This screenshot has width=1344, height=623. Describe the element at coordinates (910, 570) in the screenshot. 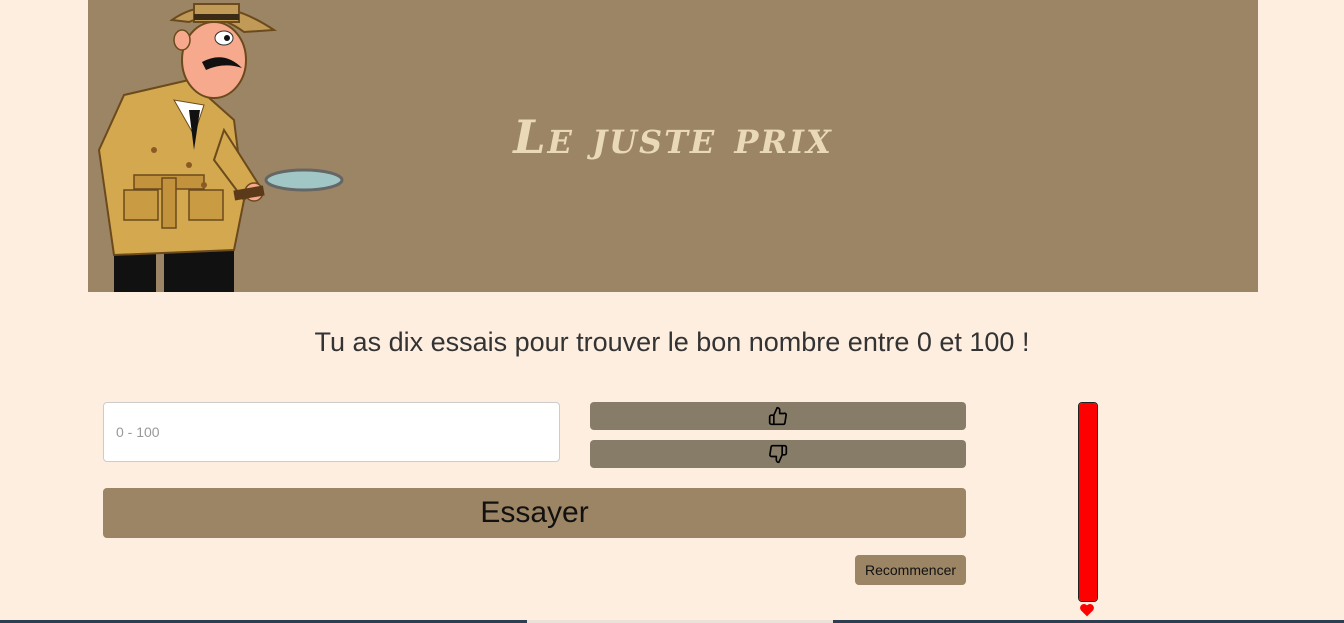

I see `restart-button: Recommencer` at that location.